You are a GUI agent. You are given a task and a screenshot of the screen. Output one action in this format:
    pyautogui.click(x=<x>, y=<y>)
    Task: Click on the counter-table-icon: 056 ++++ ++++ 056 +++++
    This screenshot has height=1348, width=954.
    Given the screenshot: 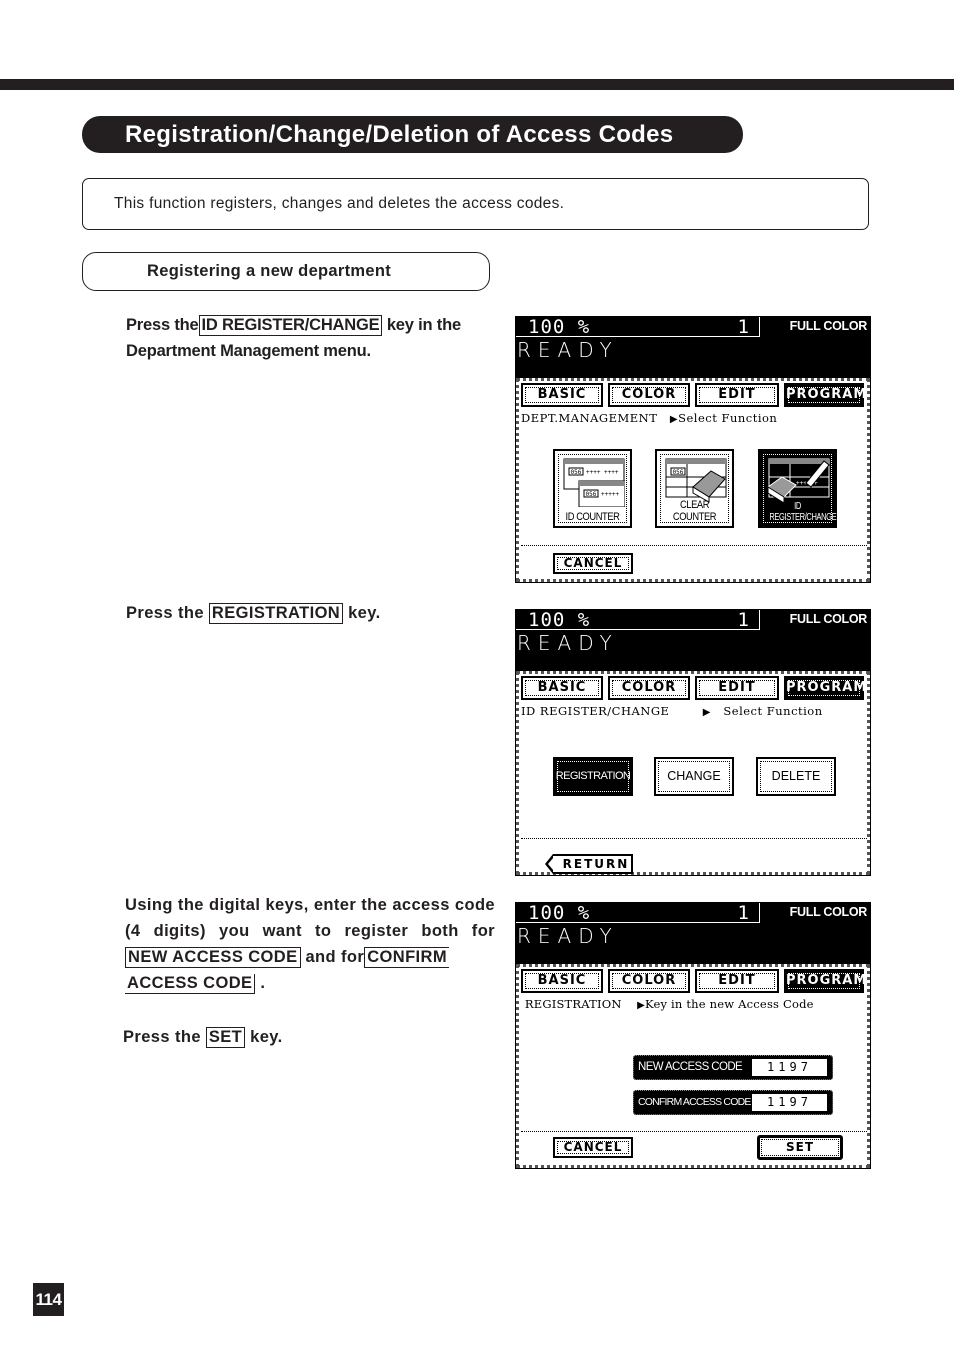 What is the action you would take?
    pyautogui.click(x=594, y=482)
    